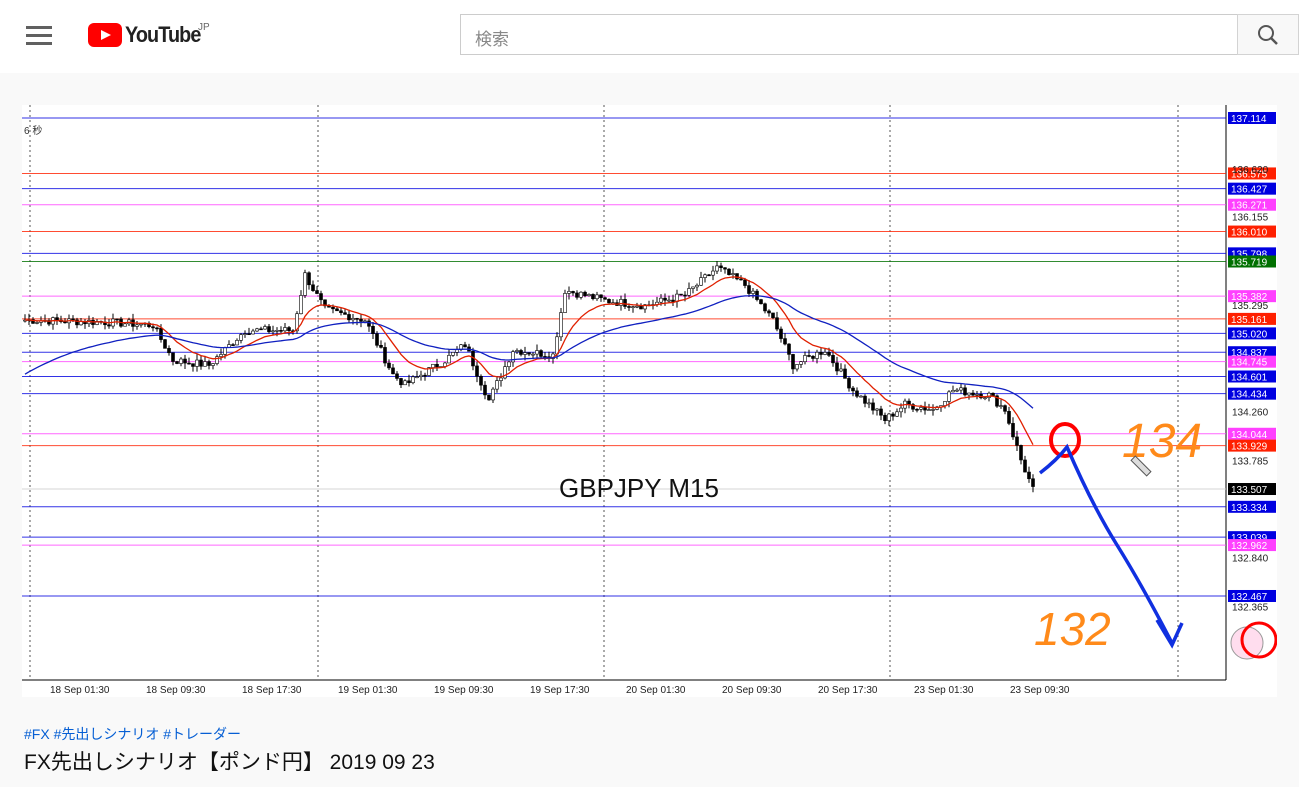 The image size is (1299, 787). I want to click on x-tick-label: 20 Sep 17:30, so click(848, 690).